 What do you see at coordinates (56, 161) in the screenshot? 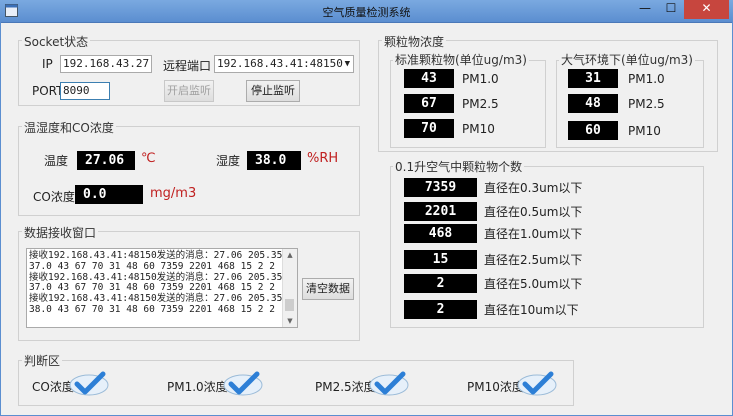
I see `temp-label: 温度` at bounding box center [56, 161].